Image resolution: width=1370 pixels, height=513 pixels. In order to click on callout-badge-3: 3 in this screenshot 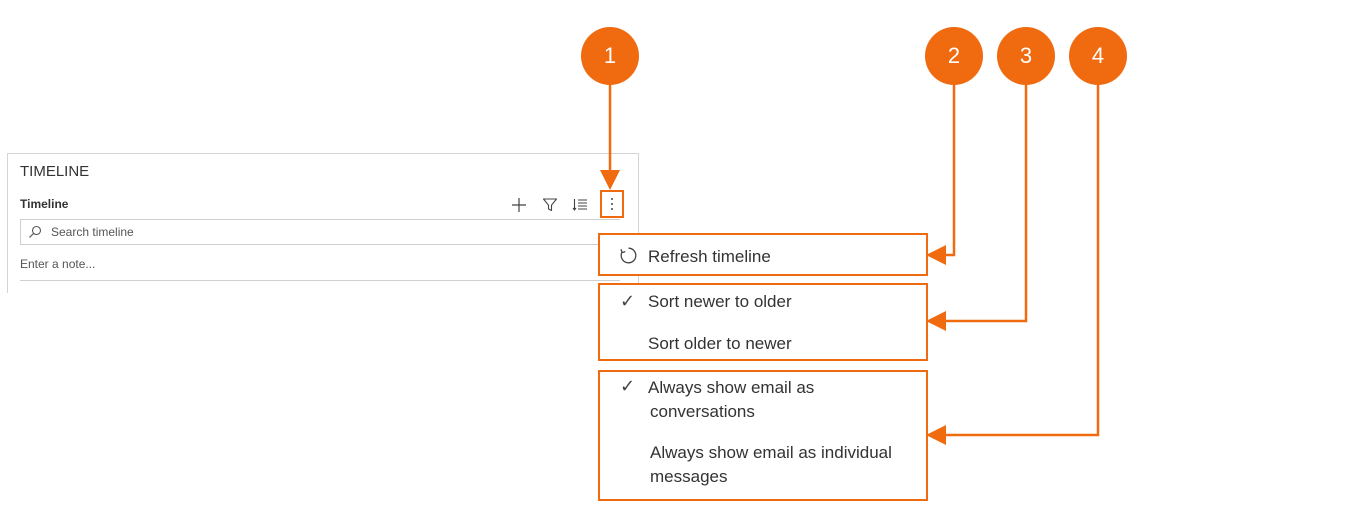, I will do `click(1026, 56)`.